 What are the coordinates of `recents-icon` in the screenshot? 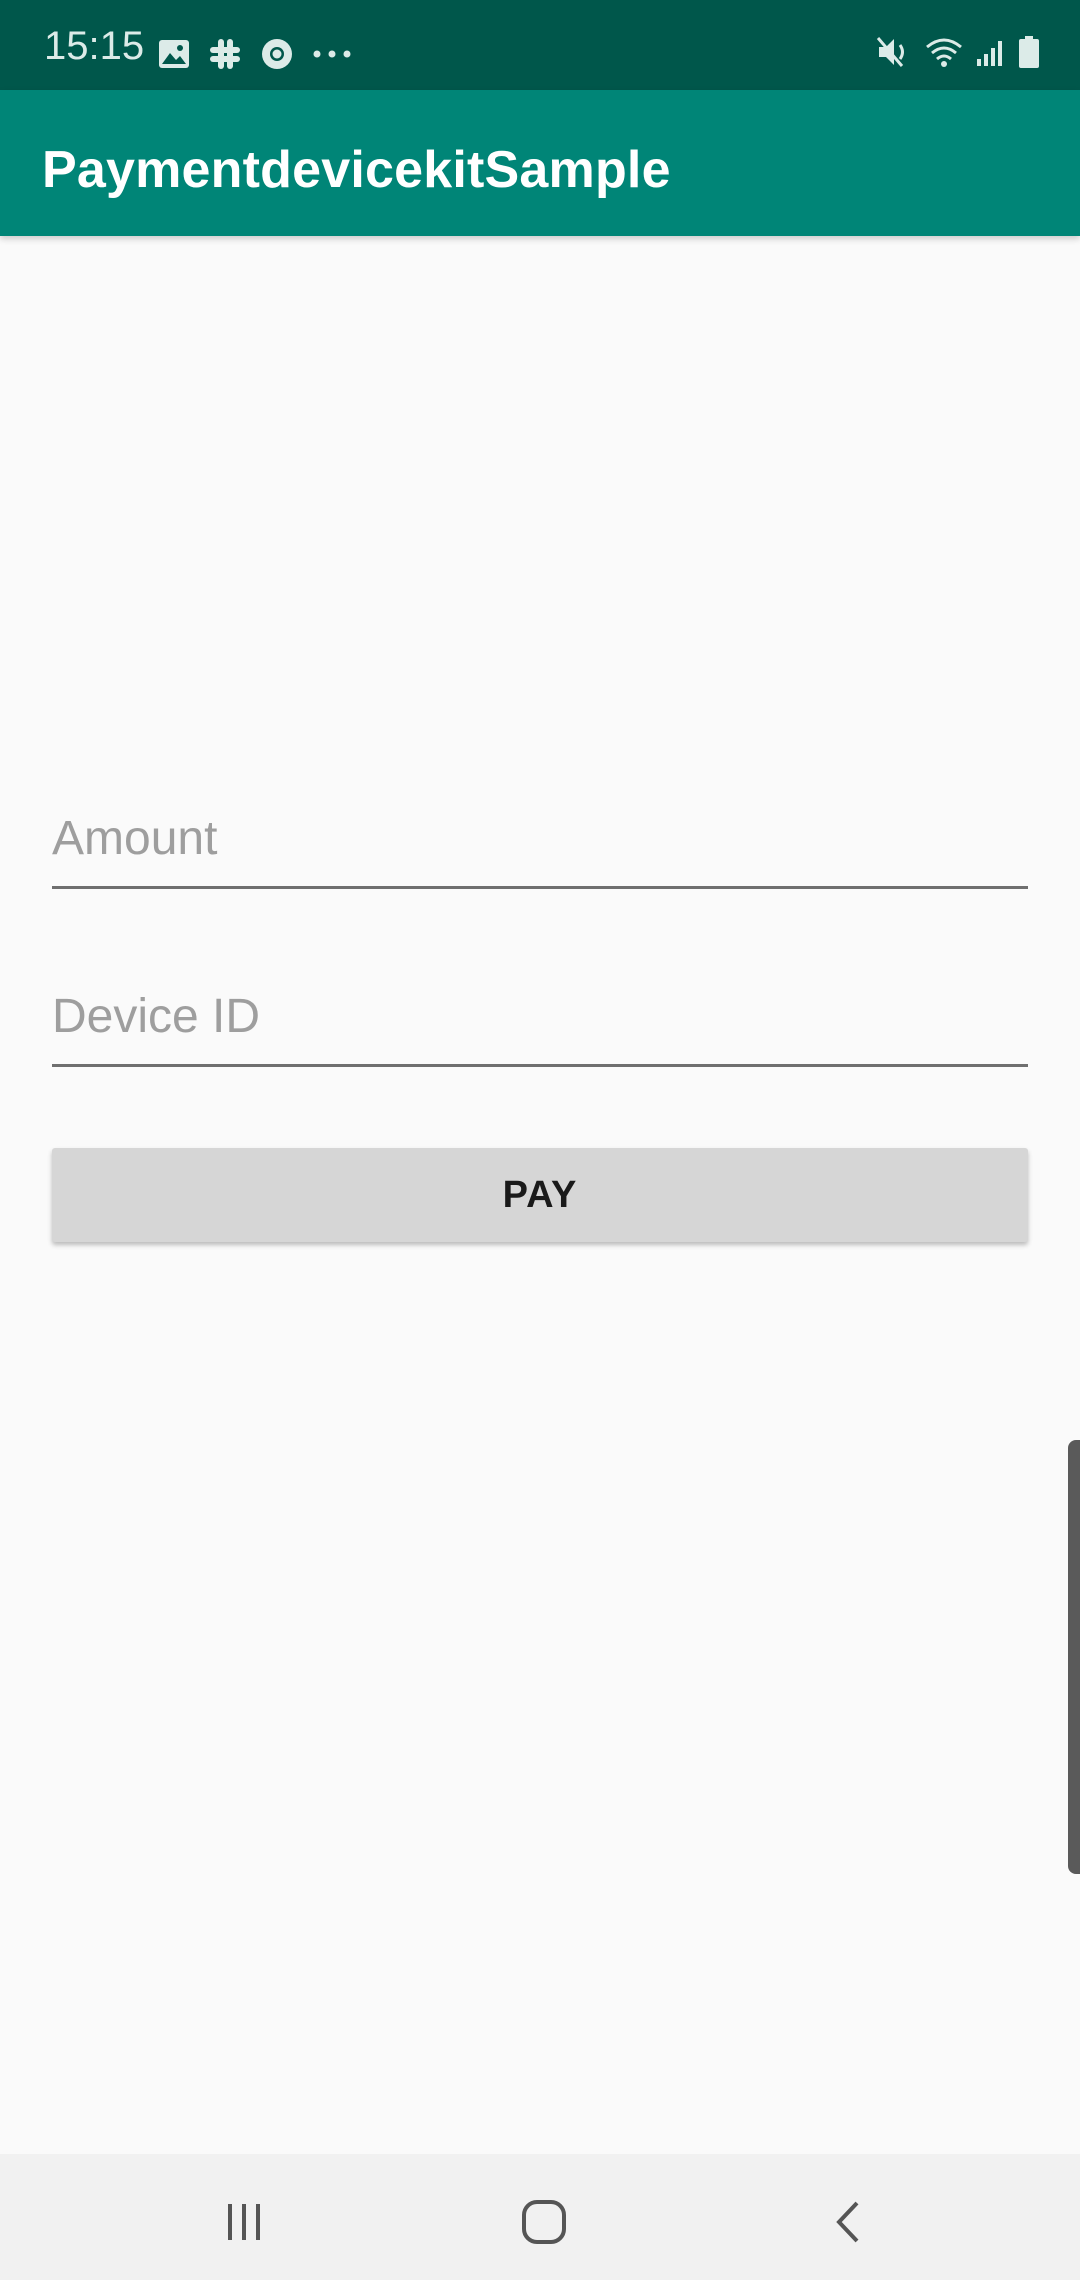 It's located at (244, 2222).